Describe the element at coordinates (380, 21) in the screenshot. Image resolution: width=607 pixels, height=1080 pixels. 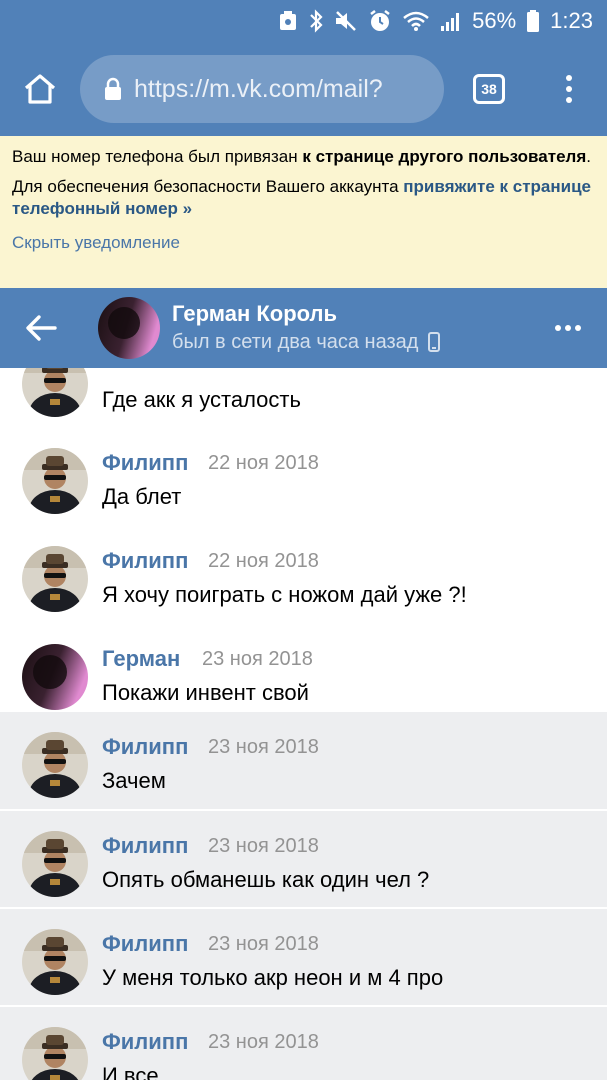
I see `alarm-icon` at that location.